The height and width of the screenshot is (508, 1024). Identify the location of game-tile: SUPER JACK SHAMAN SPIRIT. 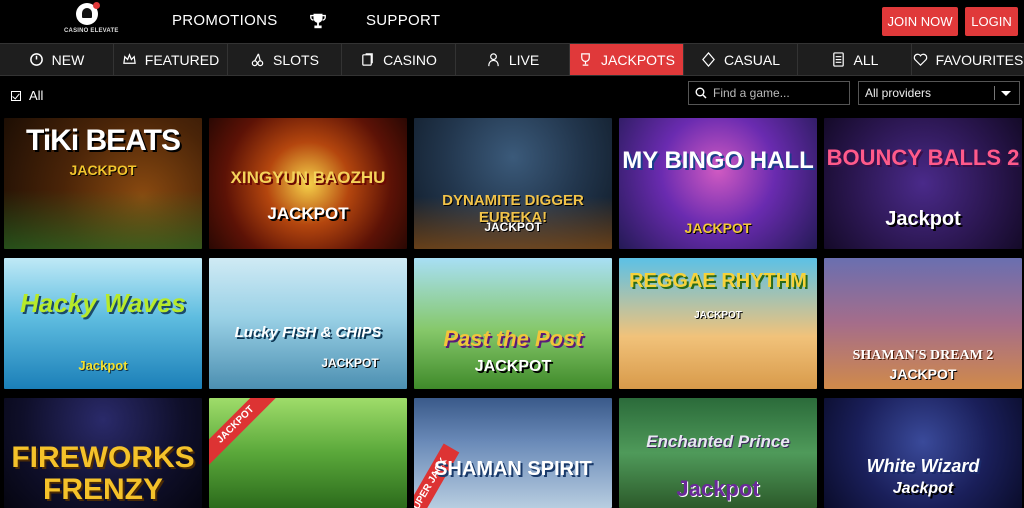
(513, 453).